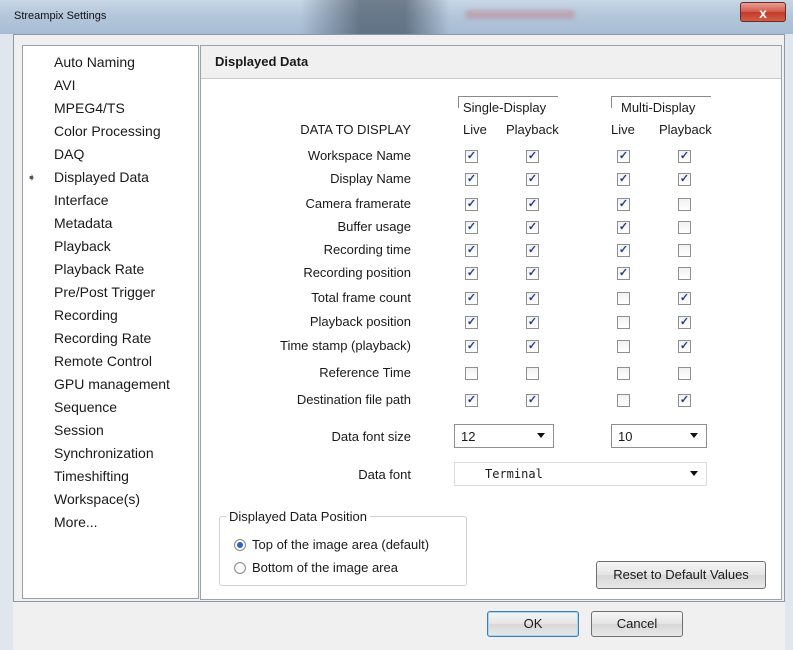  What do you see at coordinates (491, 62) in the screenshot?
I see `panel-header: Displayed Data` at bounding box center [491, 62].